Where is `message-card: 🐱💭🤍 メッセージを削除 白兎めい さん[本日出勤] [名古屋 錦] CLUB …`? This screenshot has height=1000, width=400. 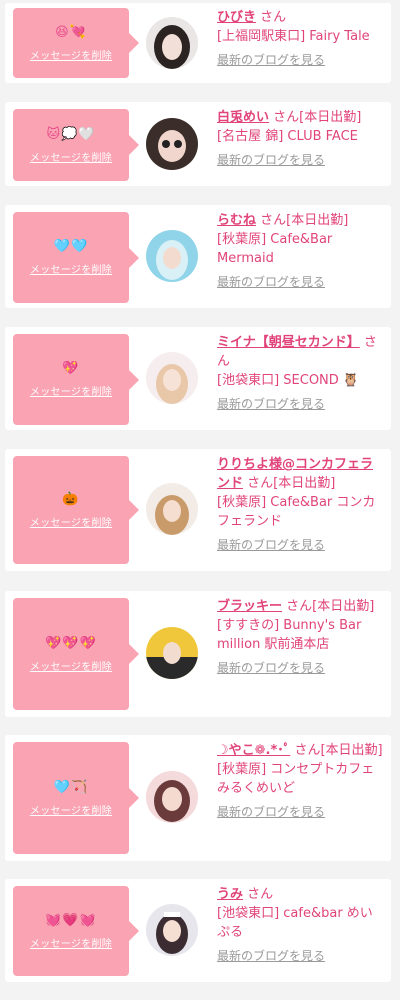
message-card: 🐱💭🤍 メッセージを削除 白兎めい さん[本日出勤] [名古屋 錦] CLUB … is located at coordinates (198, 144).